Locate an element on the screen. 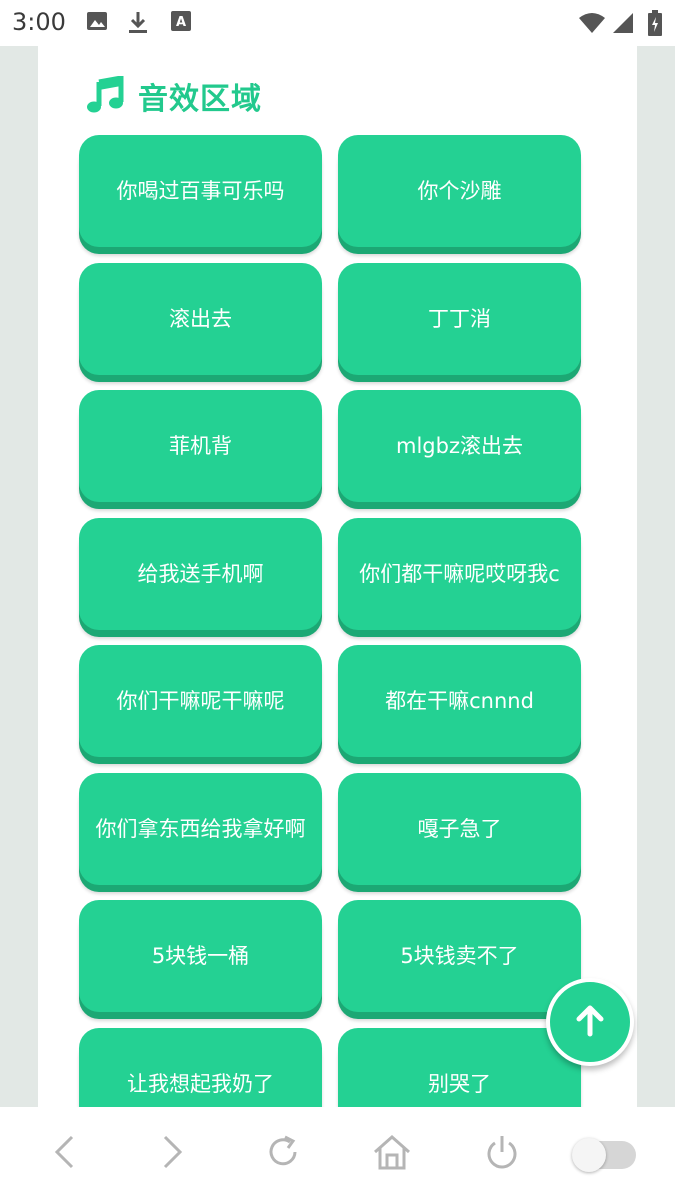 This screenshot has height=1200, width=675. sound-button: 给我送手机啊 is located at coordinates (200, 574).